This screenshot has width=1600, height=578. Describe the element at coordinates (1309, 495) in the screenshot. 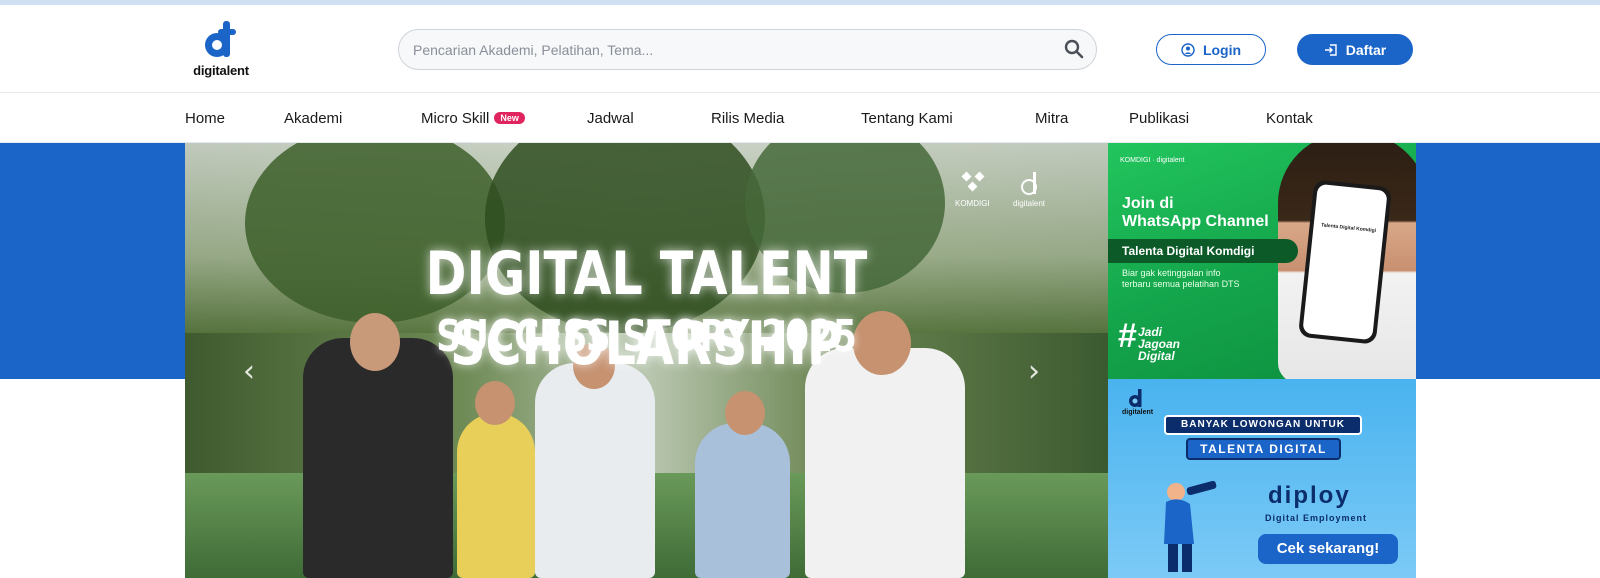

I see `diploy-brand: diploy` at that location.